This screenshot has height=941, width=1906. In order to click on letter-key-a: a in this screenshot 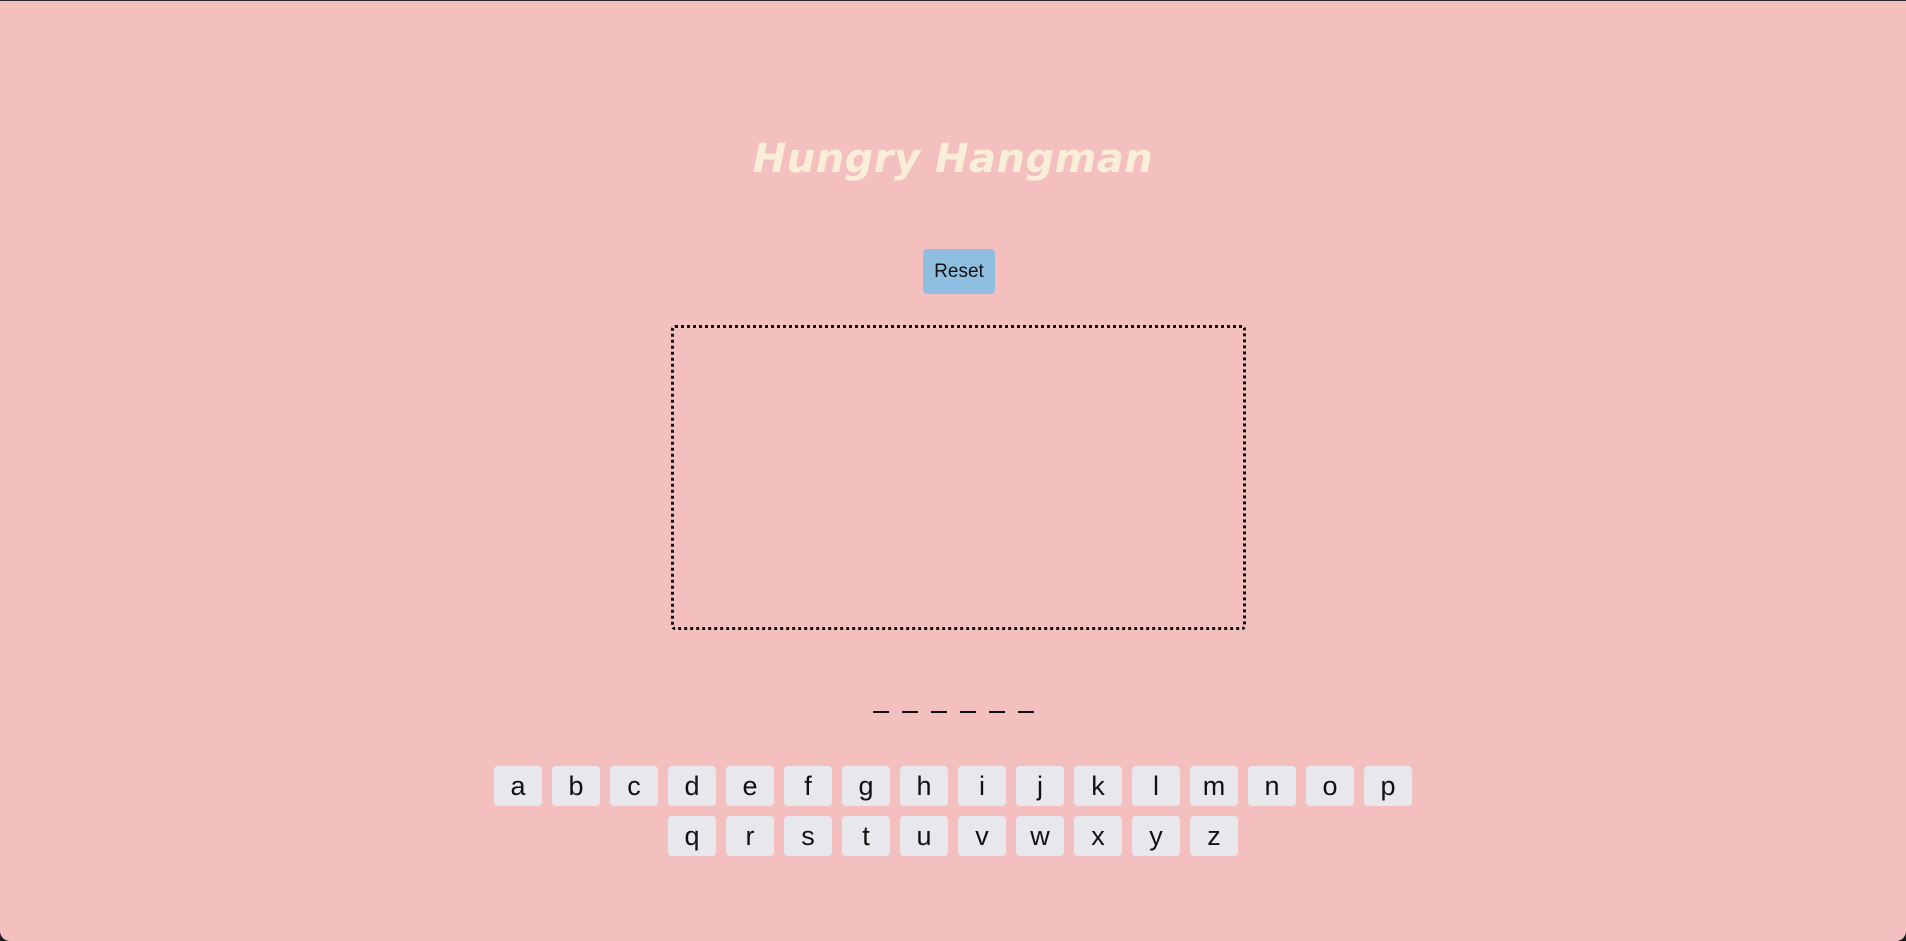, I will do `click(518, 786)`.